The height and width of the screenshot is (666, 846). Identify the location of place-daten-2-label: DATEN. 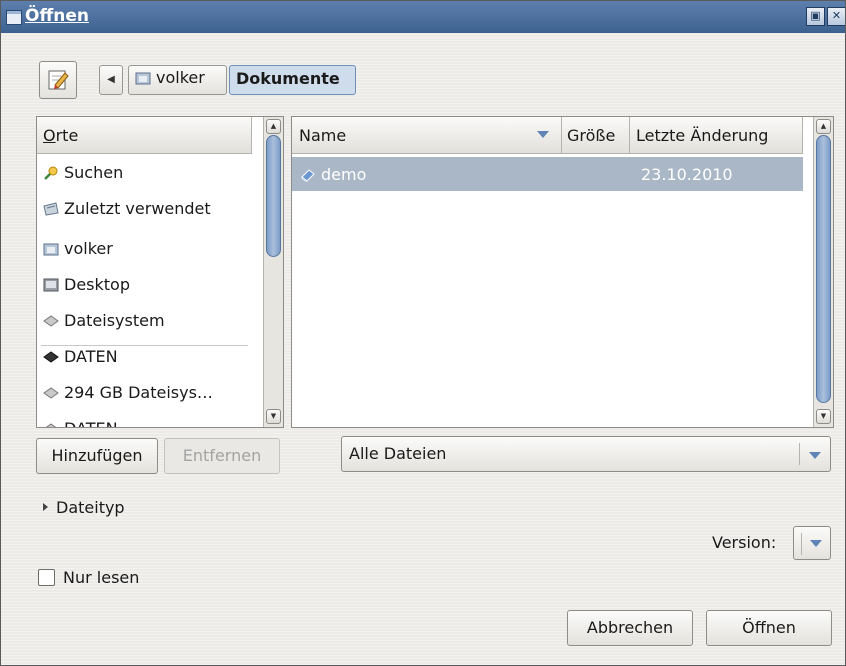
(91, 423).